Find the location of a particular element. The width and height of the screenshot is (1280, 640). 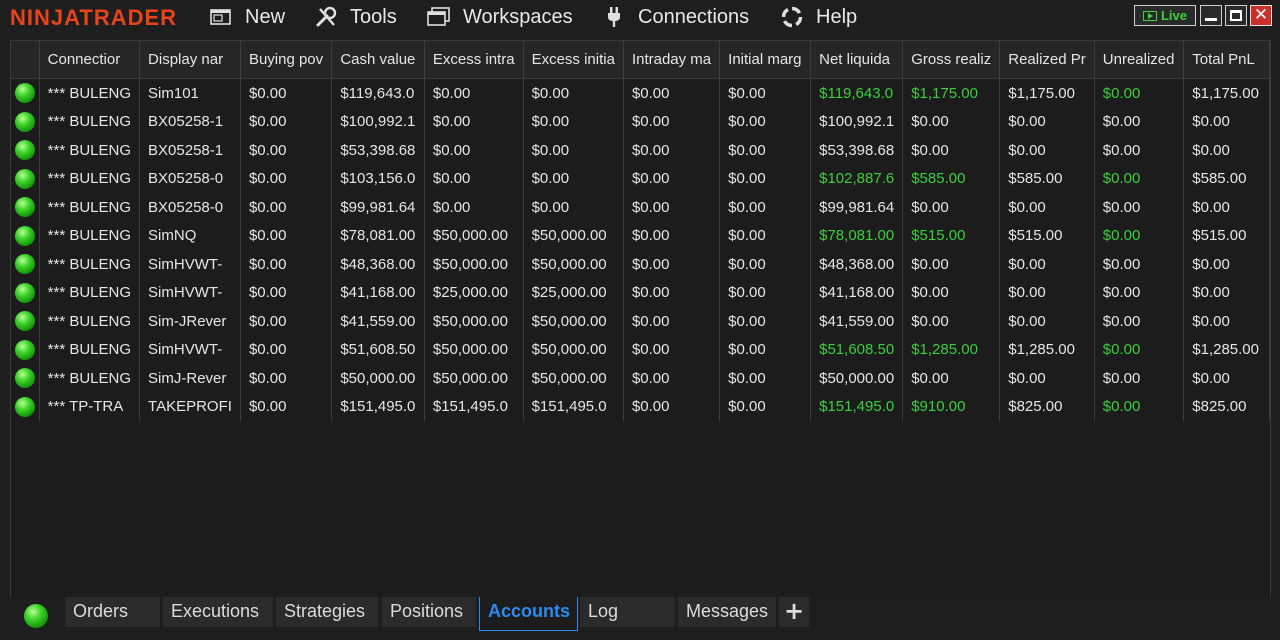

menu-tools: Tools is located at coordinates (355, 17).